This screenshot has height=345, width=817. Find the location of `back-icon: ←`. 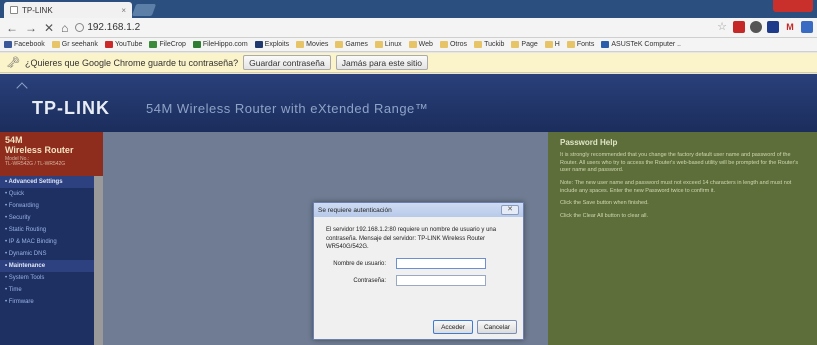

back-icon: ← is located at coordinates (12, 28).